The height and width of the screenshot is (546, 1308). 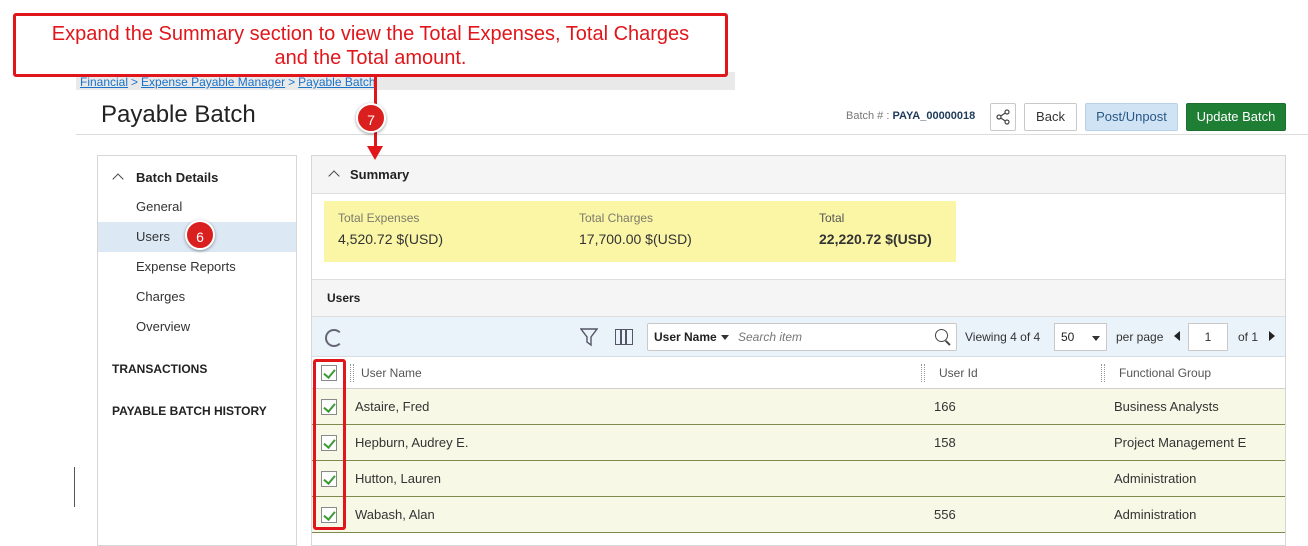 I want to click on cell-user-id: 556, so click(x=945, y=514).